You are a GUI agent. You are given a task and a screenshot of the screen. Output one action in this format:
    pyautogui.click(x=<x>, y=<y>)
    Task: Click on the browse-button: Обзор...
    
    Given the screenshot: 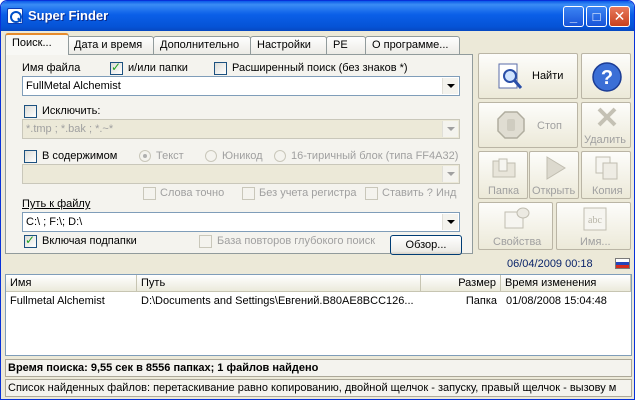 What is the action you would take?
    pyautogui.click(x=426, y=245)
    